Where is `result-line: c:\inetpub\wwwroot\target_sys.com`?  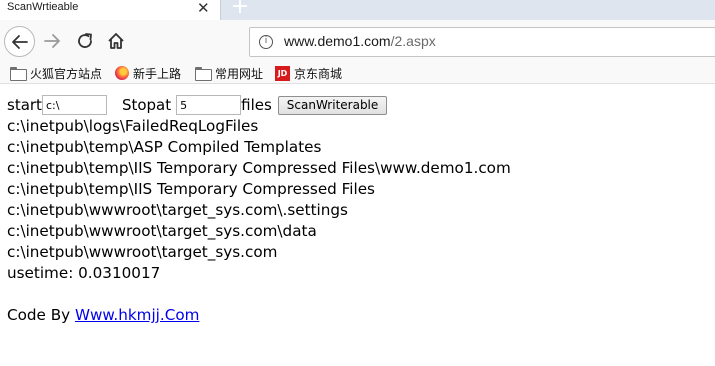
result-line: c:\inetpub\wwwroot\target_sys.com is located at coordinates (142, 252).